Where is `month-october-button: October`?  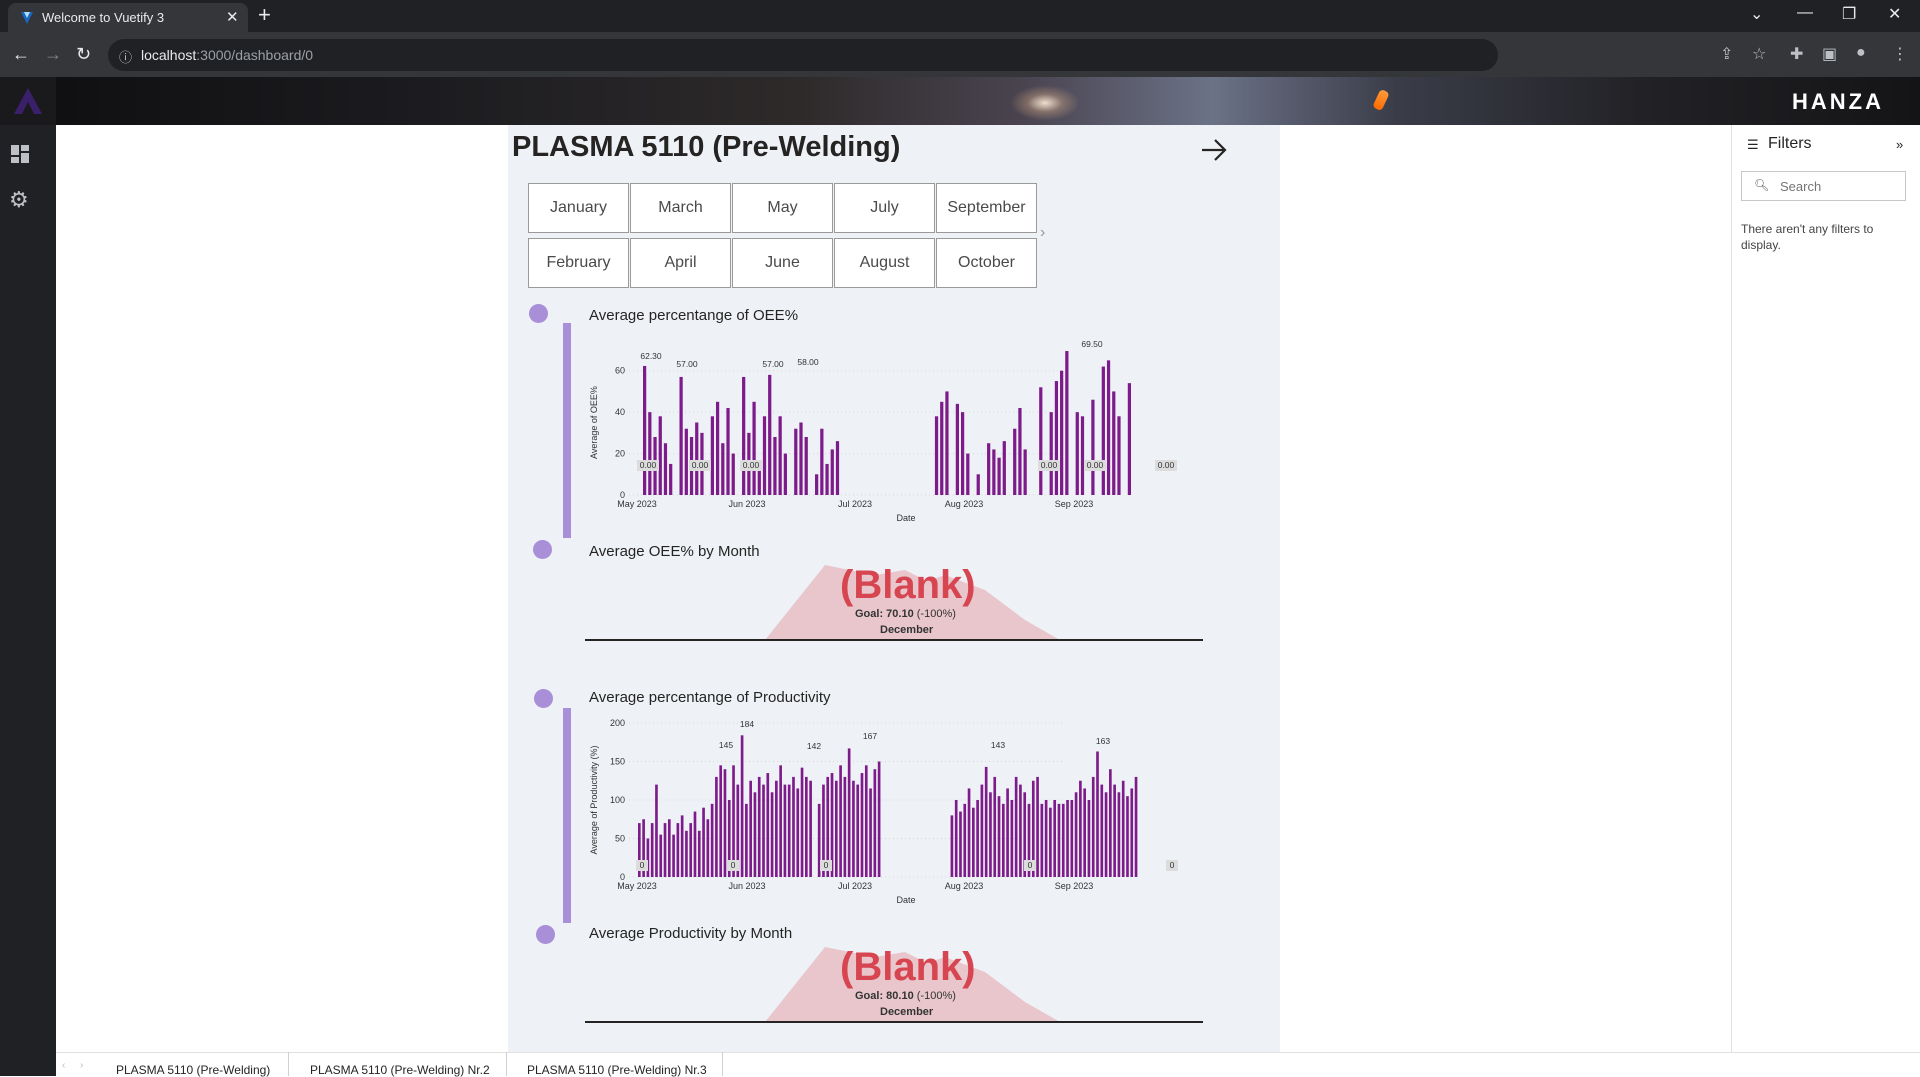
month-october-button: October is located at coordinates (986, 263).